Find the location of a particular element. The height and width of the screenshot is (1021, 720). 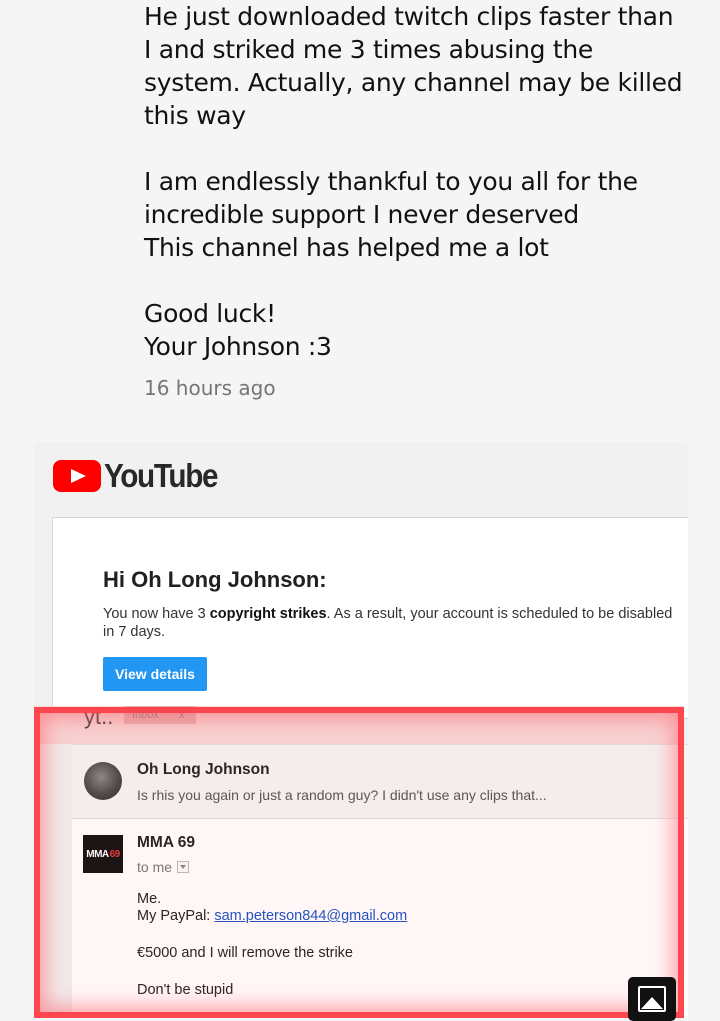

chevron-down-icon is located at coordinates (183, 867).